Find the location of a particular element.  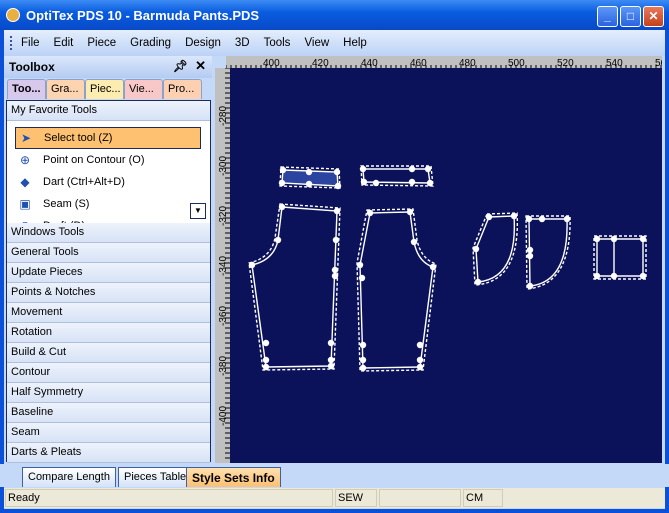

menu-file: File is located at coordinates (30, 43).